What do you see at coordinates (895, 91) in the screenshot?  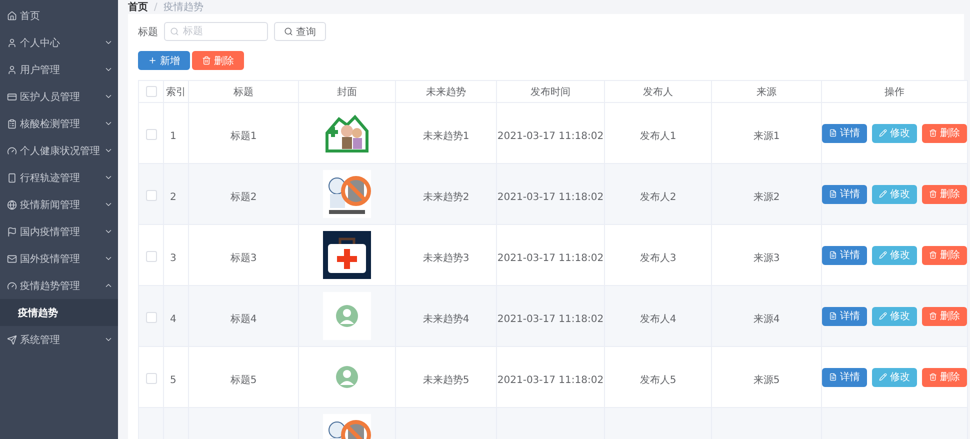 I see `column-header: 操作` at bounding box center [895, 91].